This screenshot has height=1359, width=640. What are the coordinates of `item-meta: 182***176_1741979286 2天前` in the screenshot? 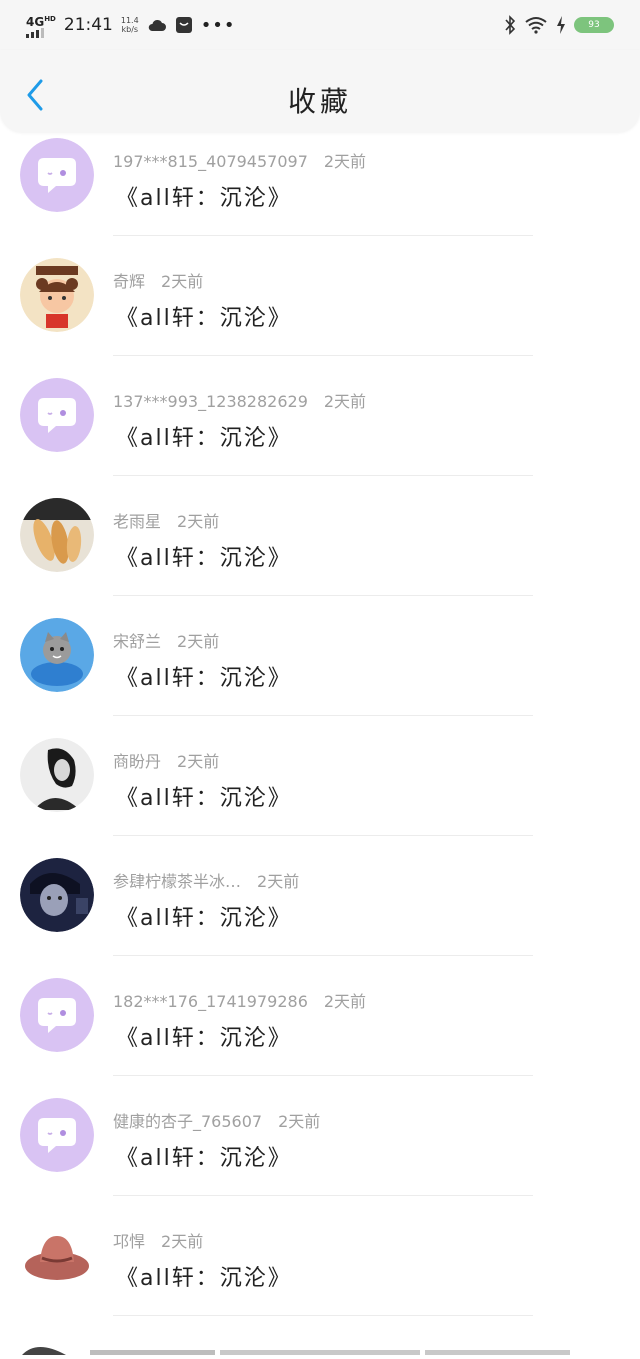 It's located at (239, 1000).